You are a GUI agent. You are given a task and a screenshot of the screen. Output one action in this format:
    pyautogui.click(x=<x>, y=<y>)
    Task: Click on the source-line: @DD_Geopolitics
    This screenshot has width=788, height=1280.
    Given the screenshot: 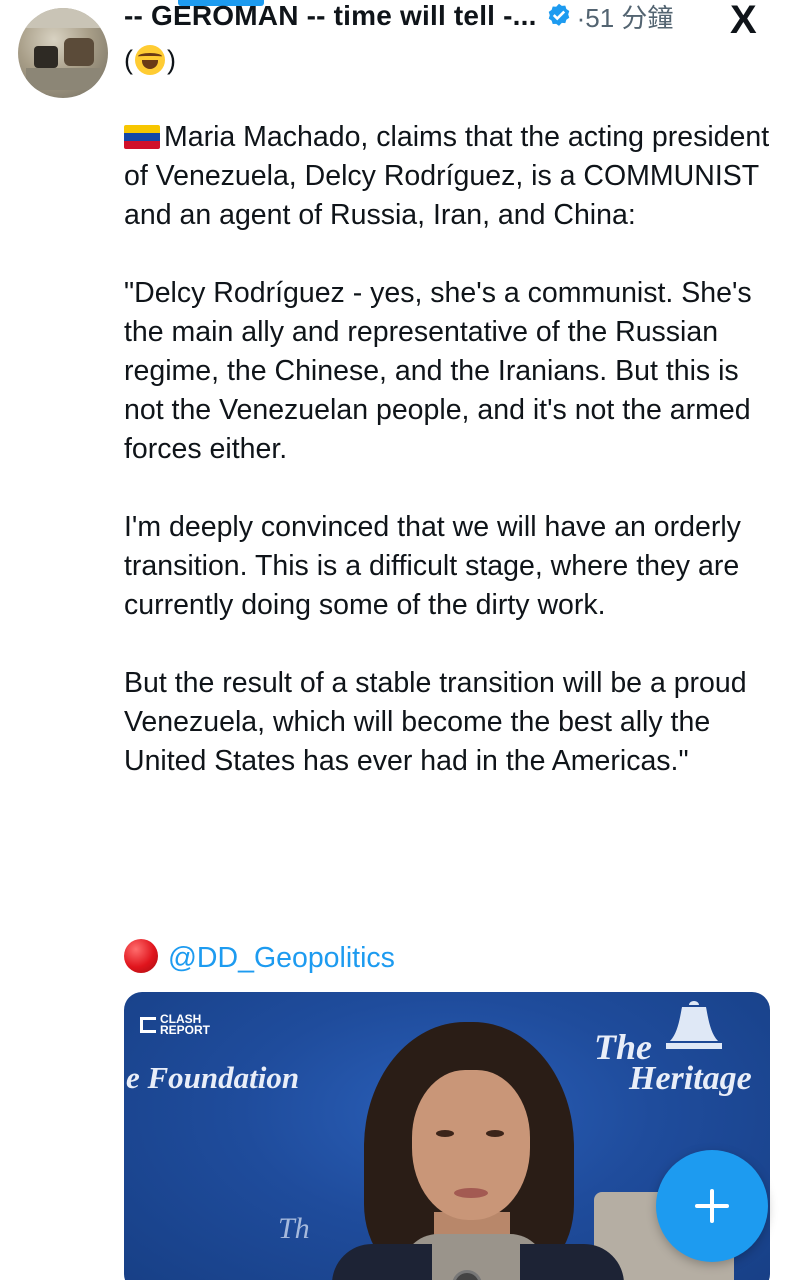 What is the action you would take?
    pyautogui.click(x=259, y=958)
    